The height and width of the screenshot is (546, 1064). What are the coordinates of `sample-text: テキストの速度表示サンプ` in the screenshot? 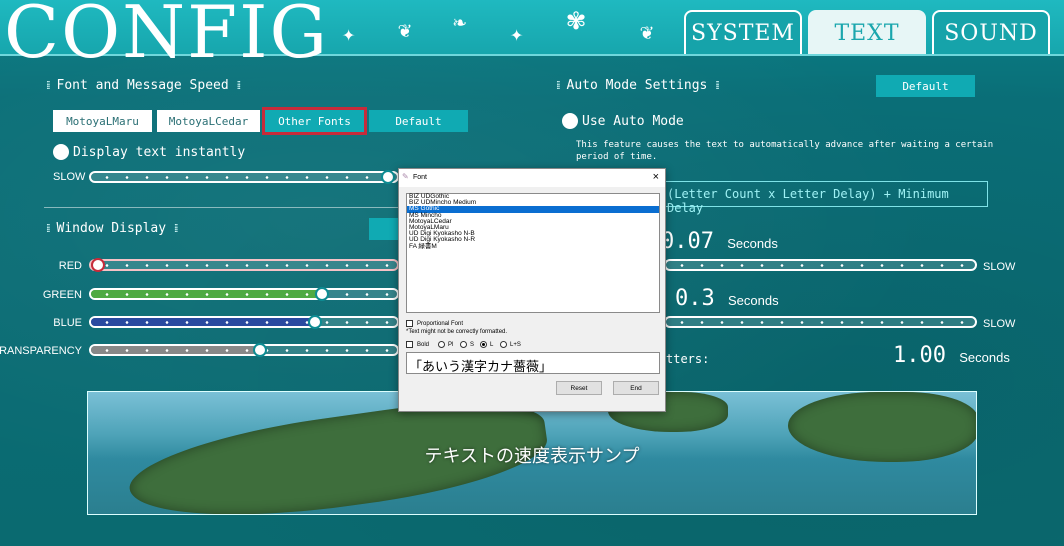 It's located at (532, 456).